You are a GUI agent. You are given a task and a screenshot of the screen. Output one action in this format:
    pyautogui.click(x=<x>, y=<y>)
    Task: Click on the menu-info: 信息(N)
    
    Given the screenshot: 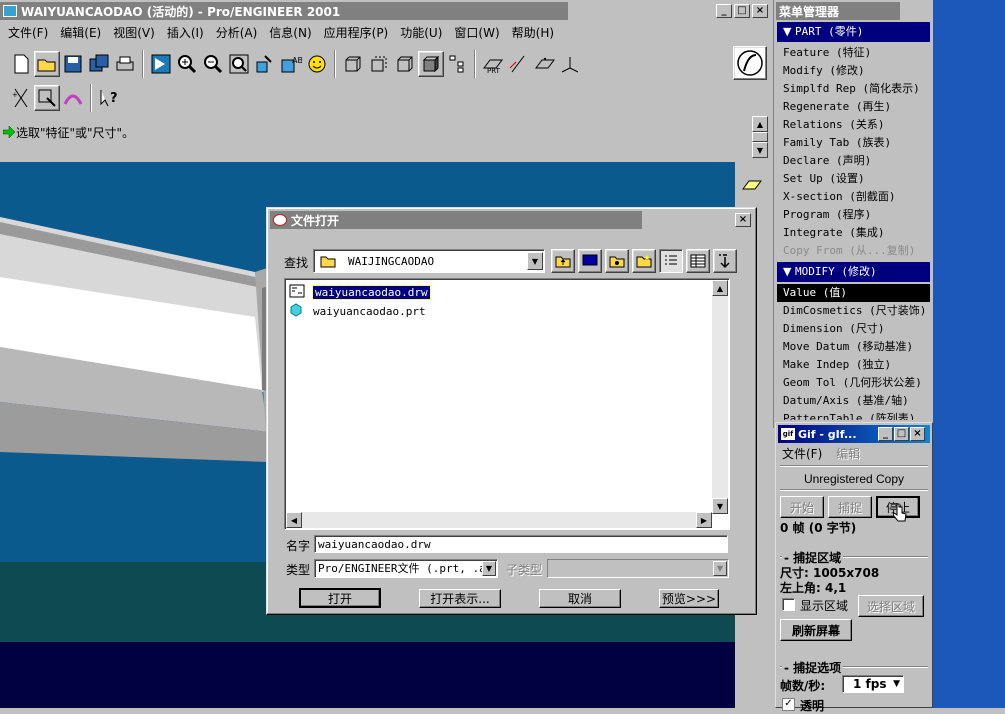 What is the action you would take?
    pyautogui.click(x=290, y=33)
    